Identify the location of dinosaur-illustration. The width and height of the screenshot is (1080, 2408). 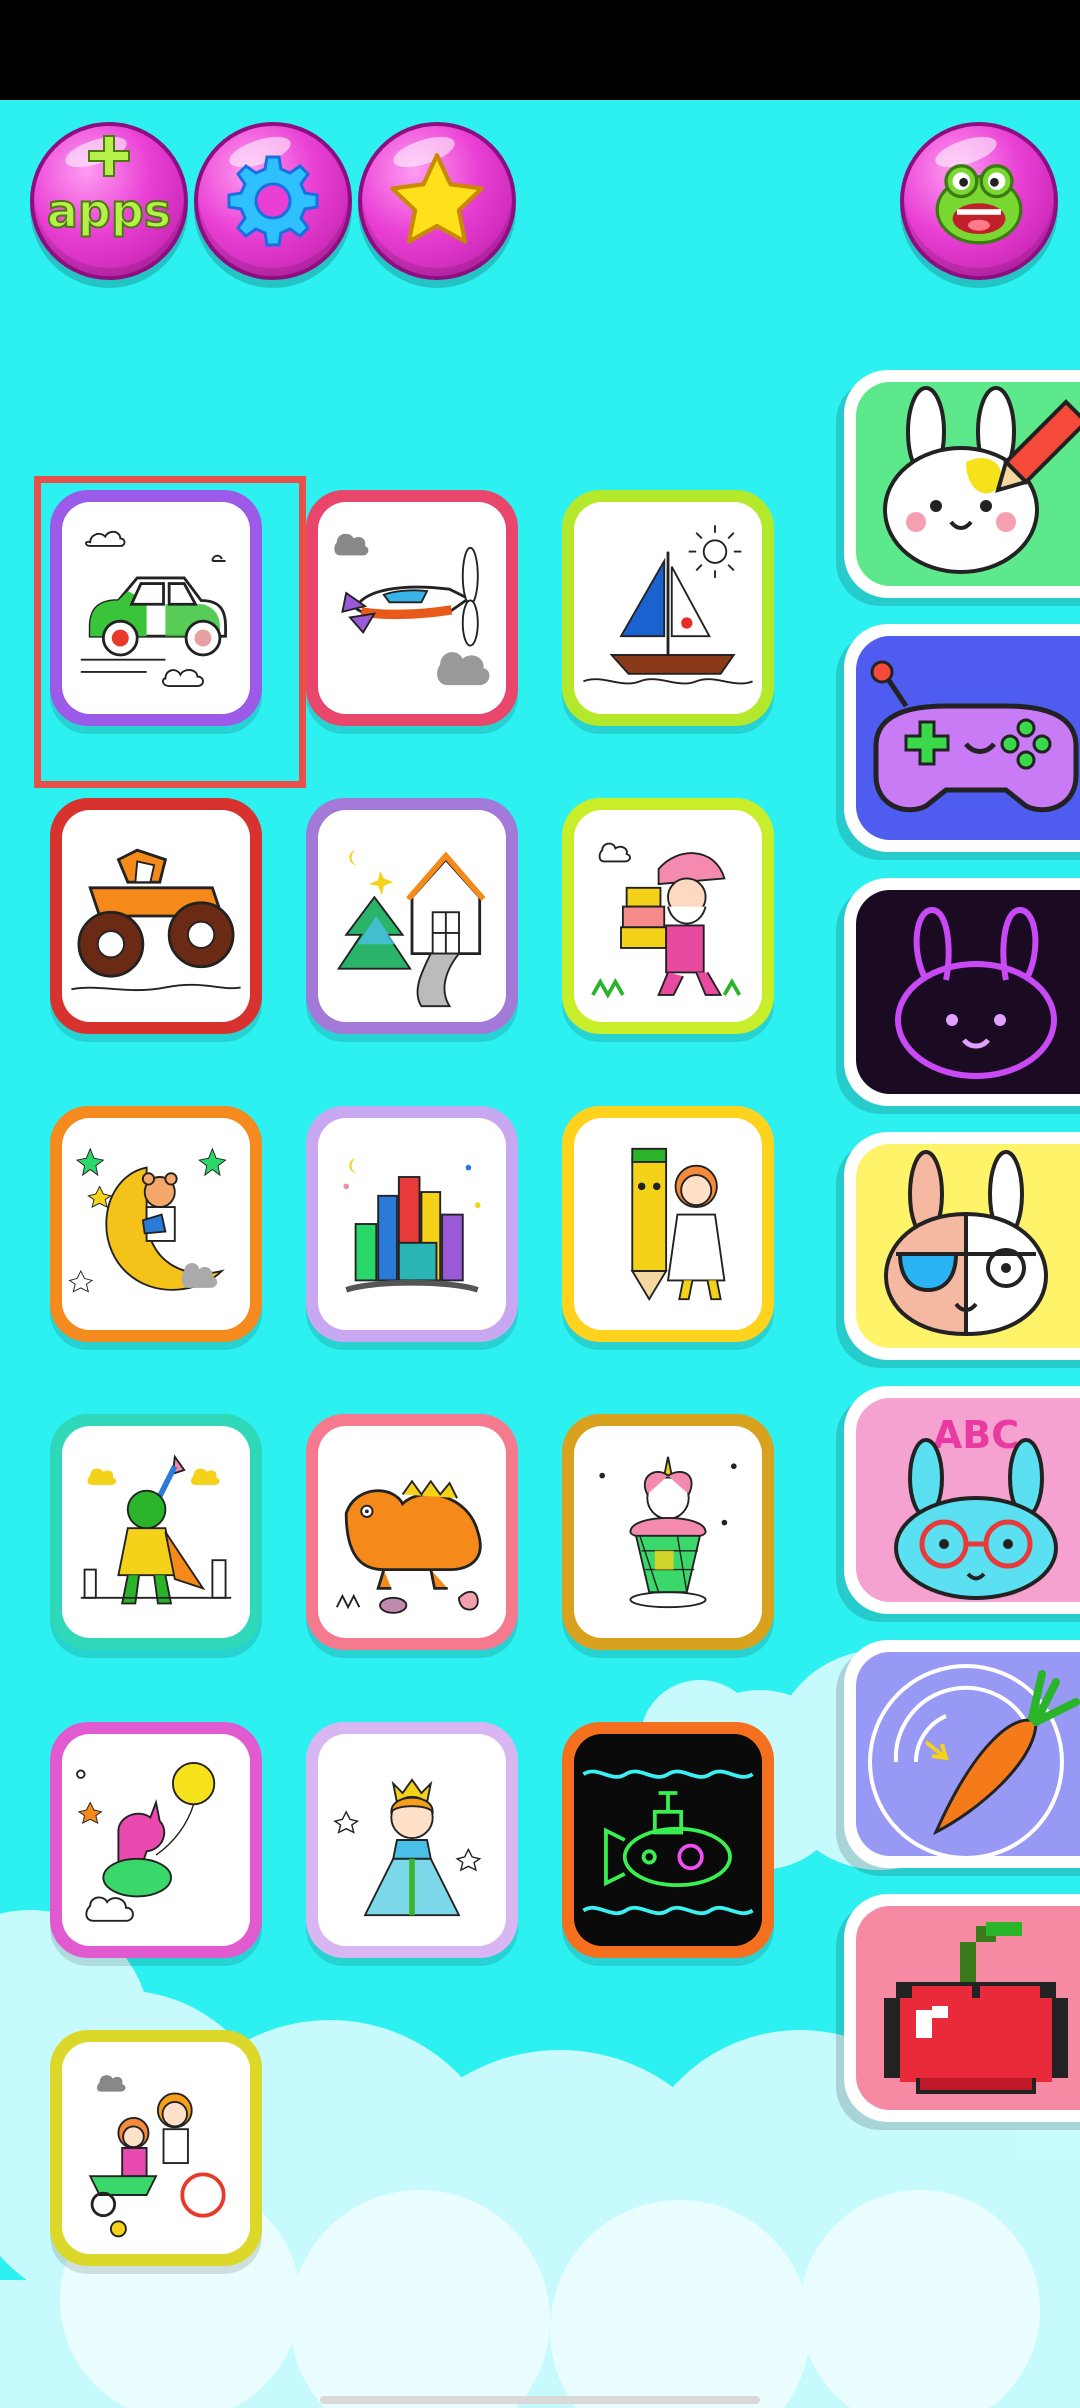
(408, 1546).